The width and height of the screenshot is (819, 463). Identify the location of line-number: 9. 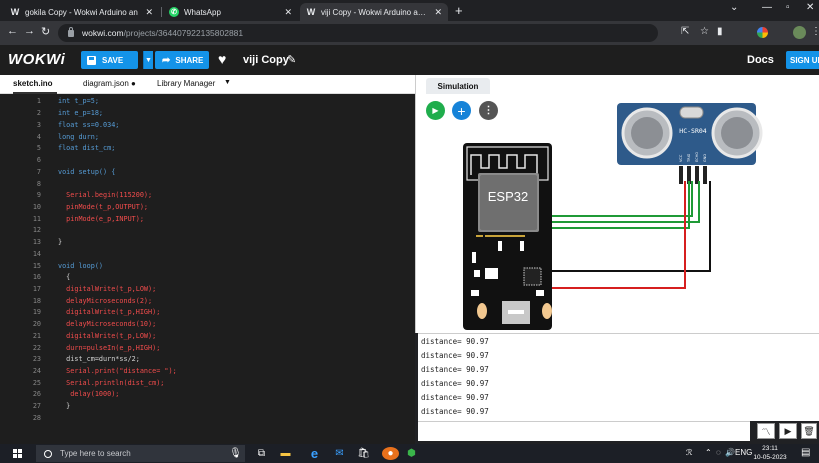
(38, 195).